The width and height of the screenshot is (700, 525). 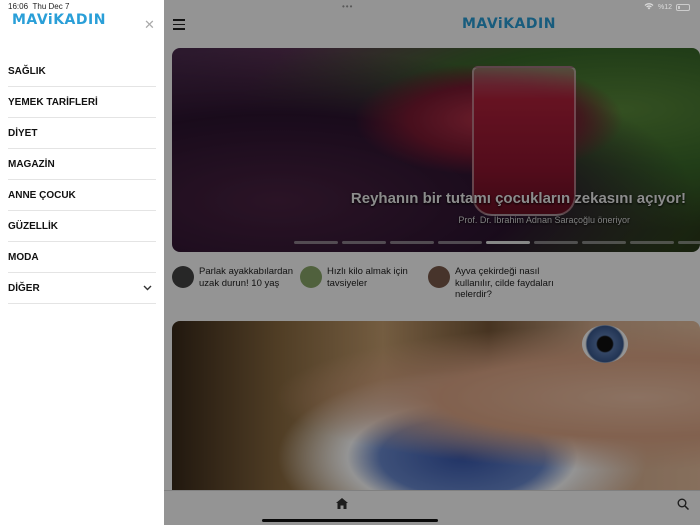 I want to click on menu-item-label: DİĞER, so click(x=24, y=288).